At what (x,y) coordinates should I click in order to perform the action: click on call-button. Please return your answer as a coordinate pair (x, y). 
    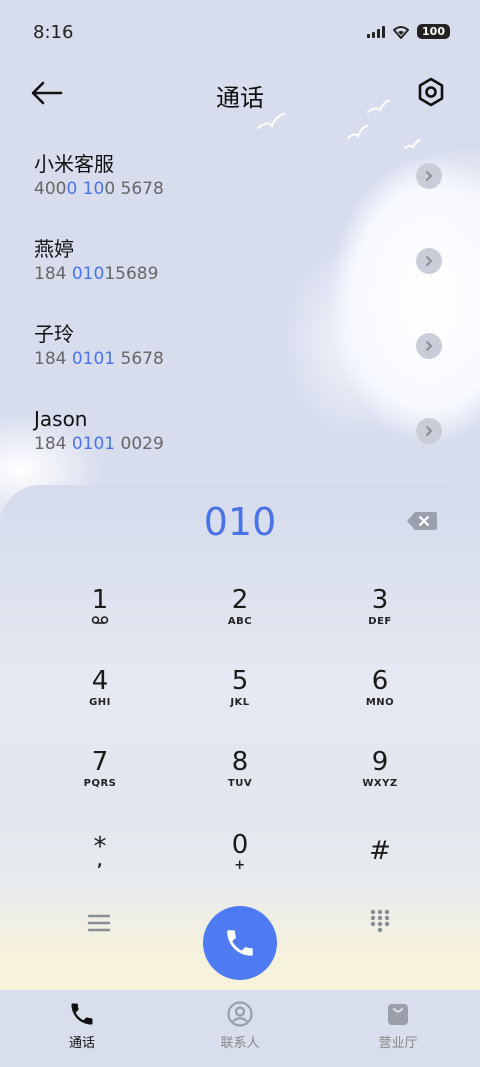
    Looking at the image, I should click on (240, 943).